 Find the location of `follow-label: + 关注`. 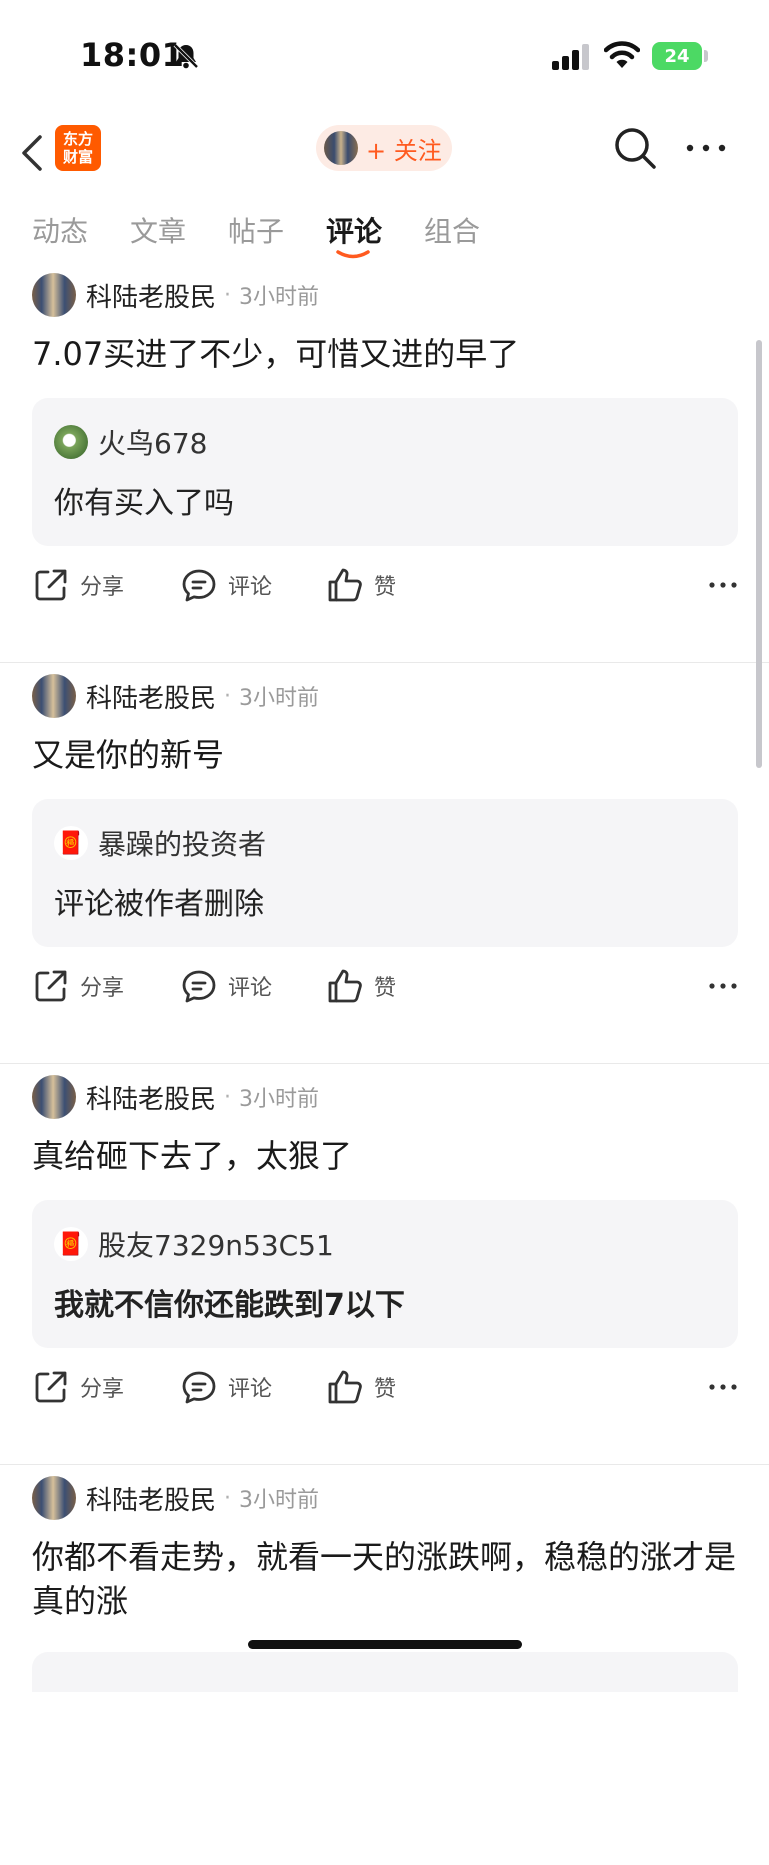

follow-label: + 关注 is located at coordinates (404, 150).